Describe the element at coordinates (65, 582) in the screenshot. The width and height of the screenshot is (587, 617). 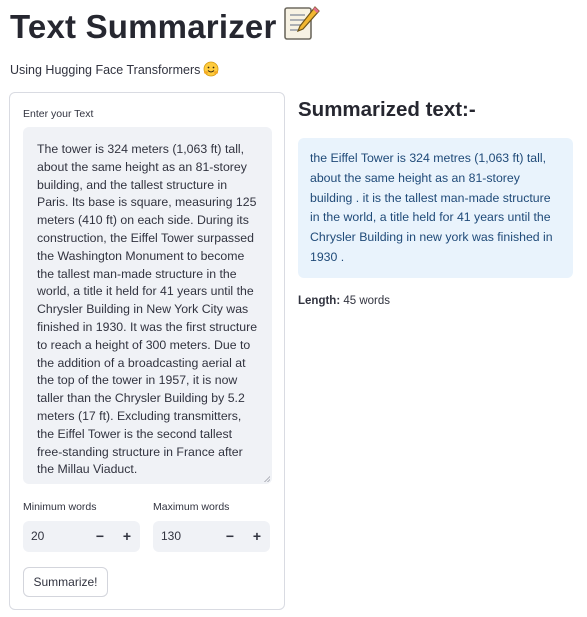
I see `summarize-button: Summarize!` at that location.